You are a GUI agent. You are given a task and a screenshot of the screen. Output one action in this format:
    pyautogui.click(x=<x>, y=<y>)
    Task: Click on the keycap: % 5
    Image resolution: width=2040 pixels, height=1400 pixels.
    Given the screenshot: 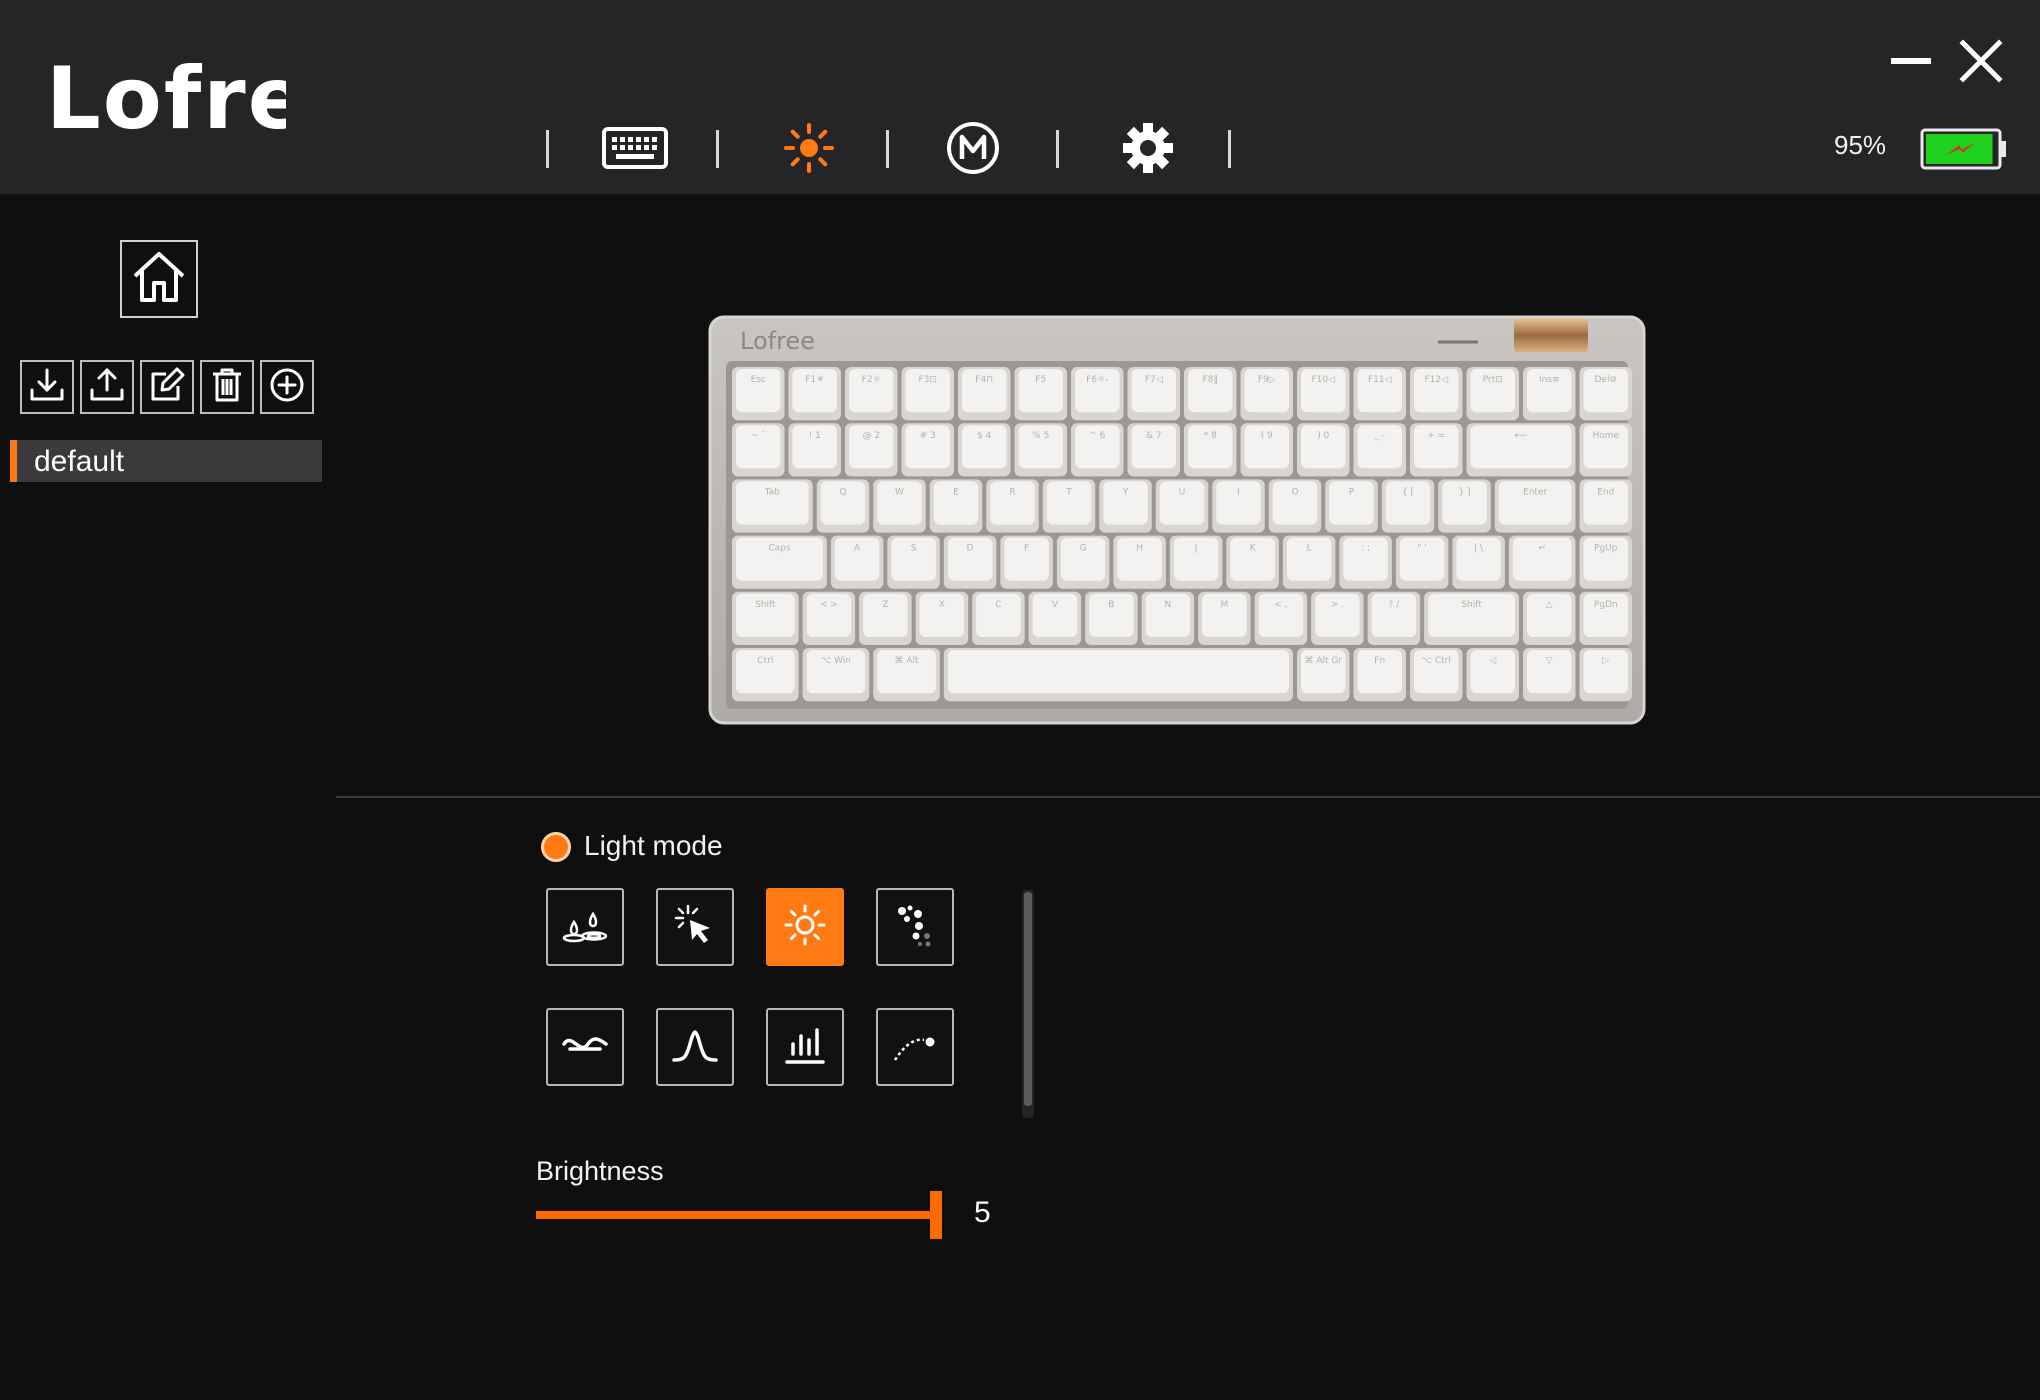 What is the action you would take?
    pyautogui.click(x=1041, y=450)
    